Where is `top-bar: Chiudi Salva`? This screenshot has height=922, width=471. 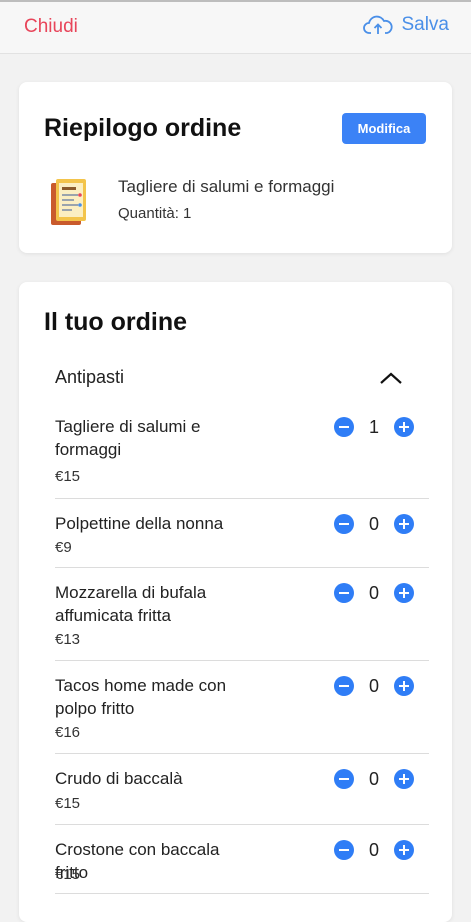
top-bar: Chiudi Salva is located at coordinates (235, 27).